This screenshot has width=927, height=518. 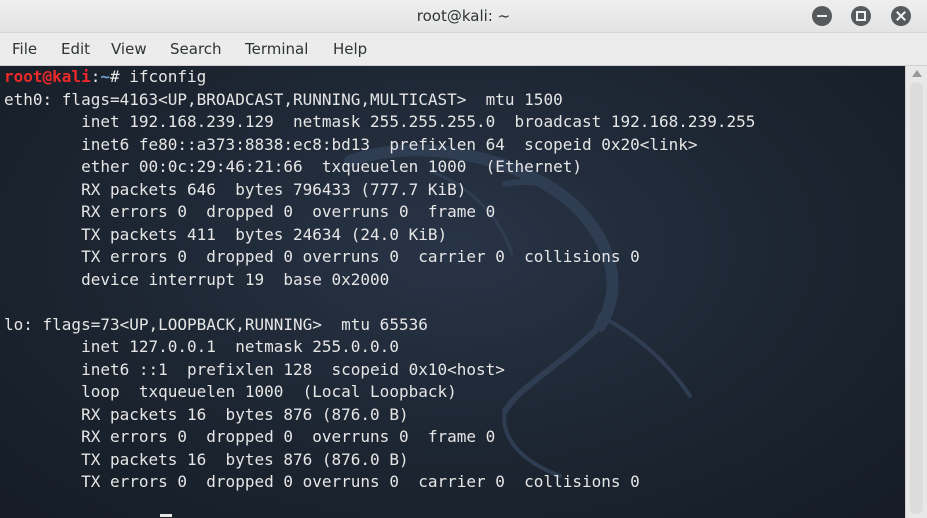 What do you see at coordinates (226, 234) in the screenshot?
I see `output-line: TX packets 411 bytes 24634 (24.0 KiB)` at bounding box center [226, 234].